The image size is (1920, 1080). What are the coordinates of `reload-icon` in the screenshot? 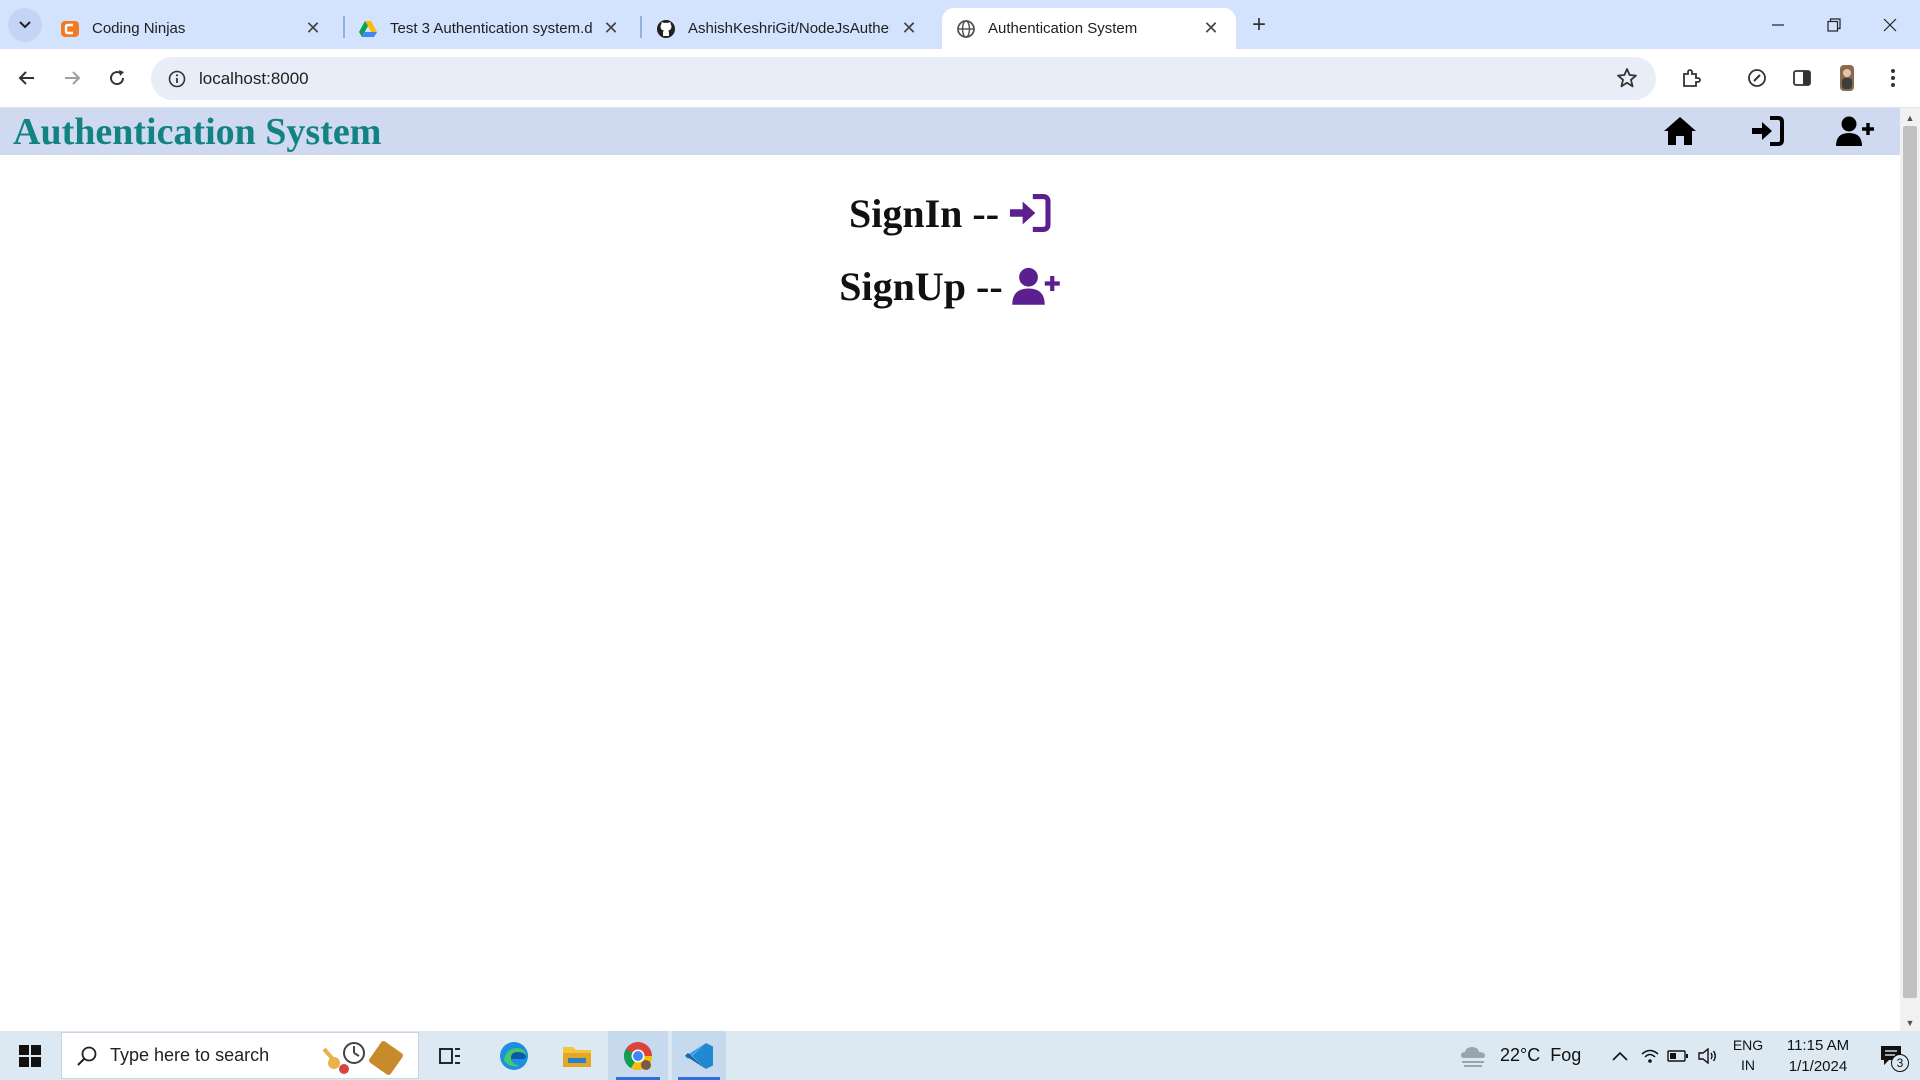 It's located at (117, 78).